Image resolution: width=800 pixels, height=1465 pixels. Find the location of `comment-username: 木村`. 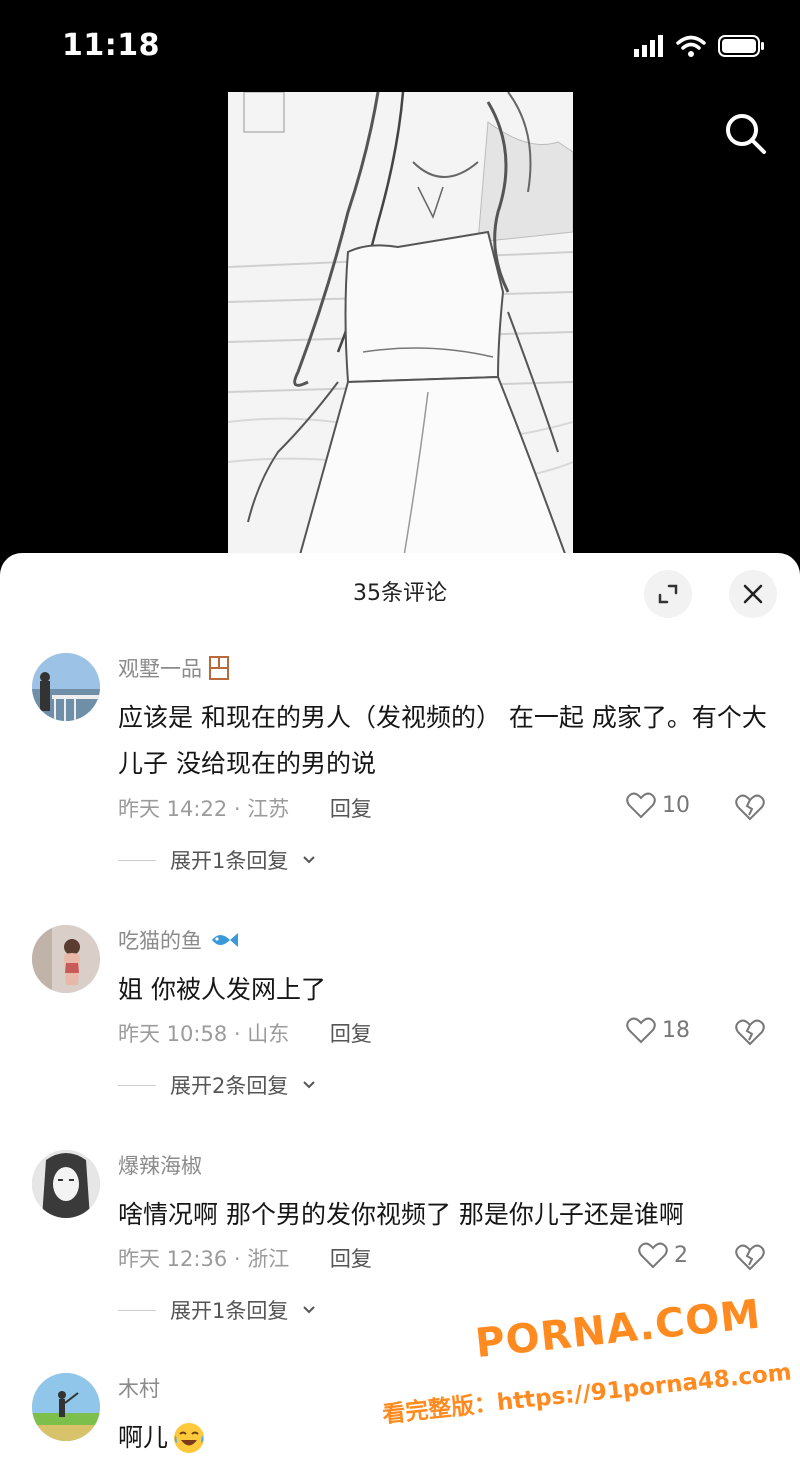

comment-username: 木村 is located at coordinates (139, 1388).